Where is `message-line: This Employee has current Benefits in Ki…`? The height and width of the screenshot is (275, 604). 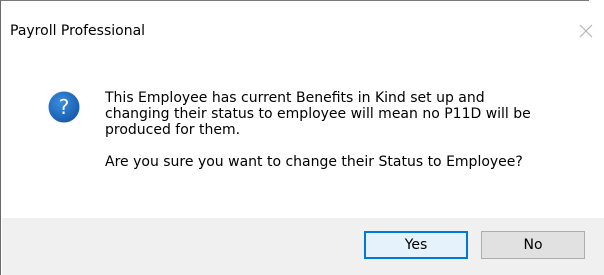
message-line: This Employee has current Benefits in Ki… is located at coordinates (295, 98).